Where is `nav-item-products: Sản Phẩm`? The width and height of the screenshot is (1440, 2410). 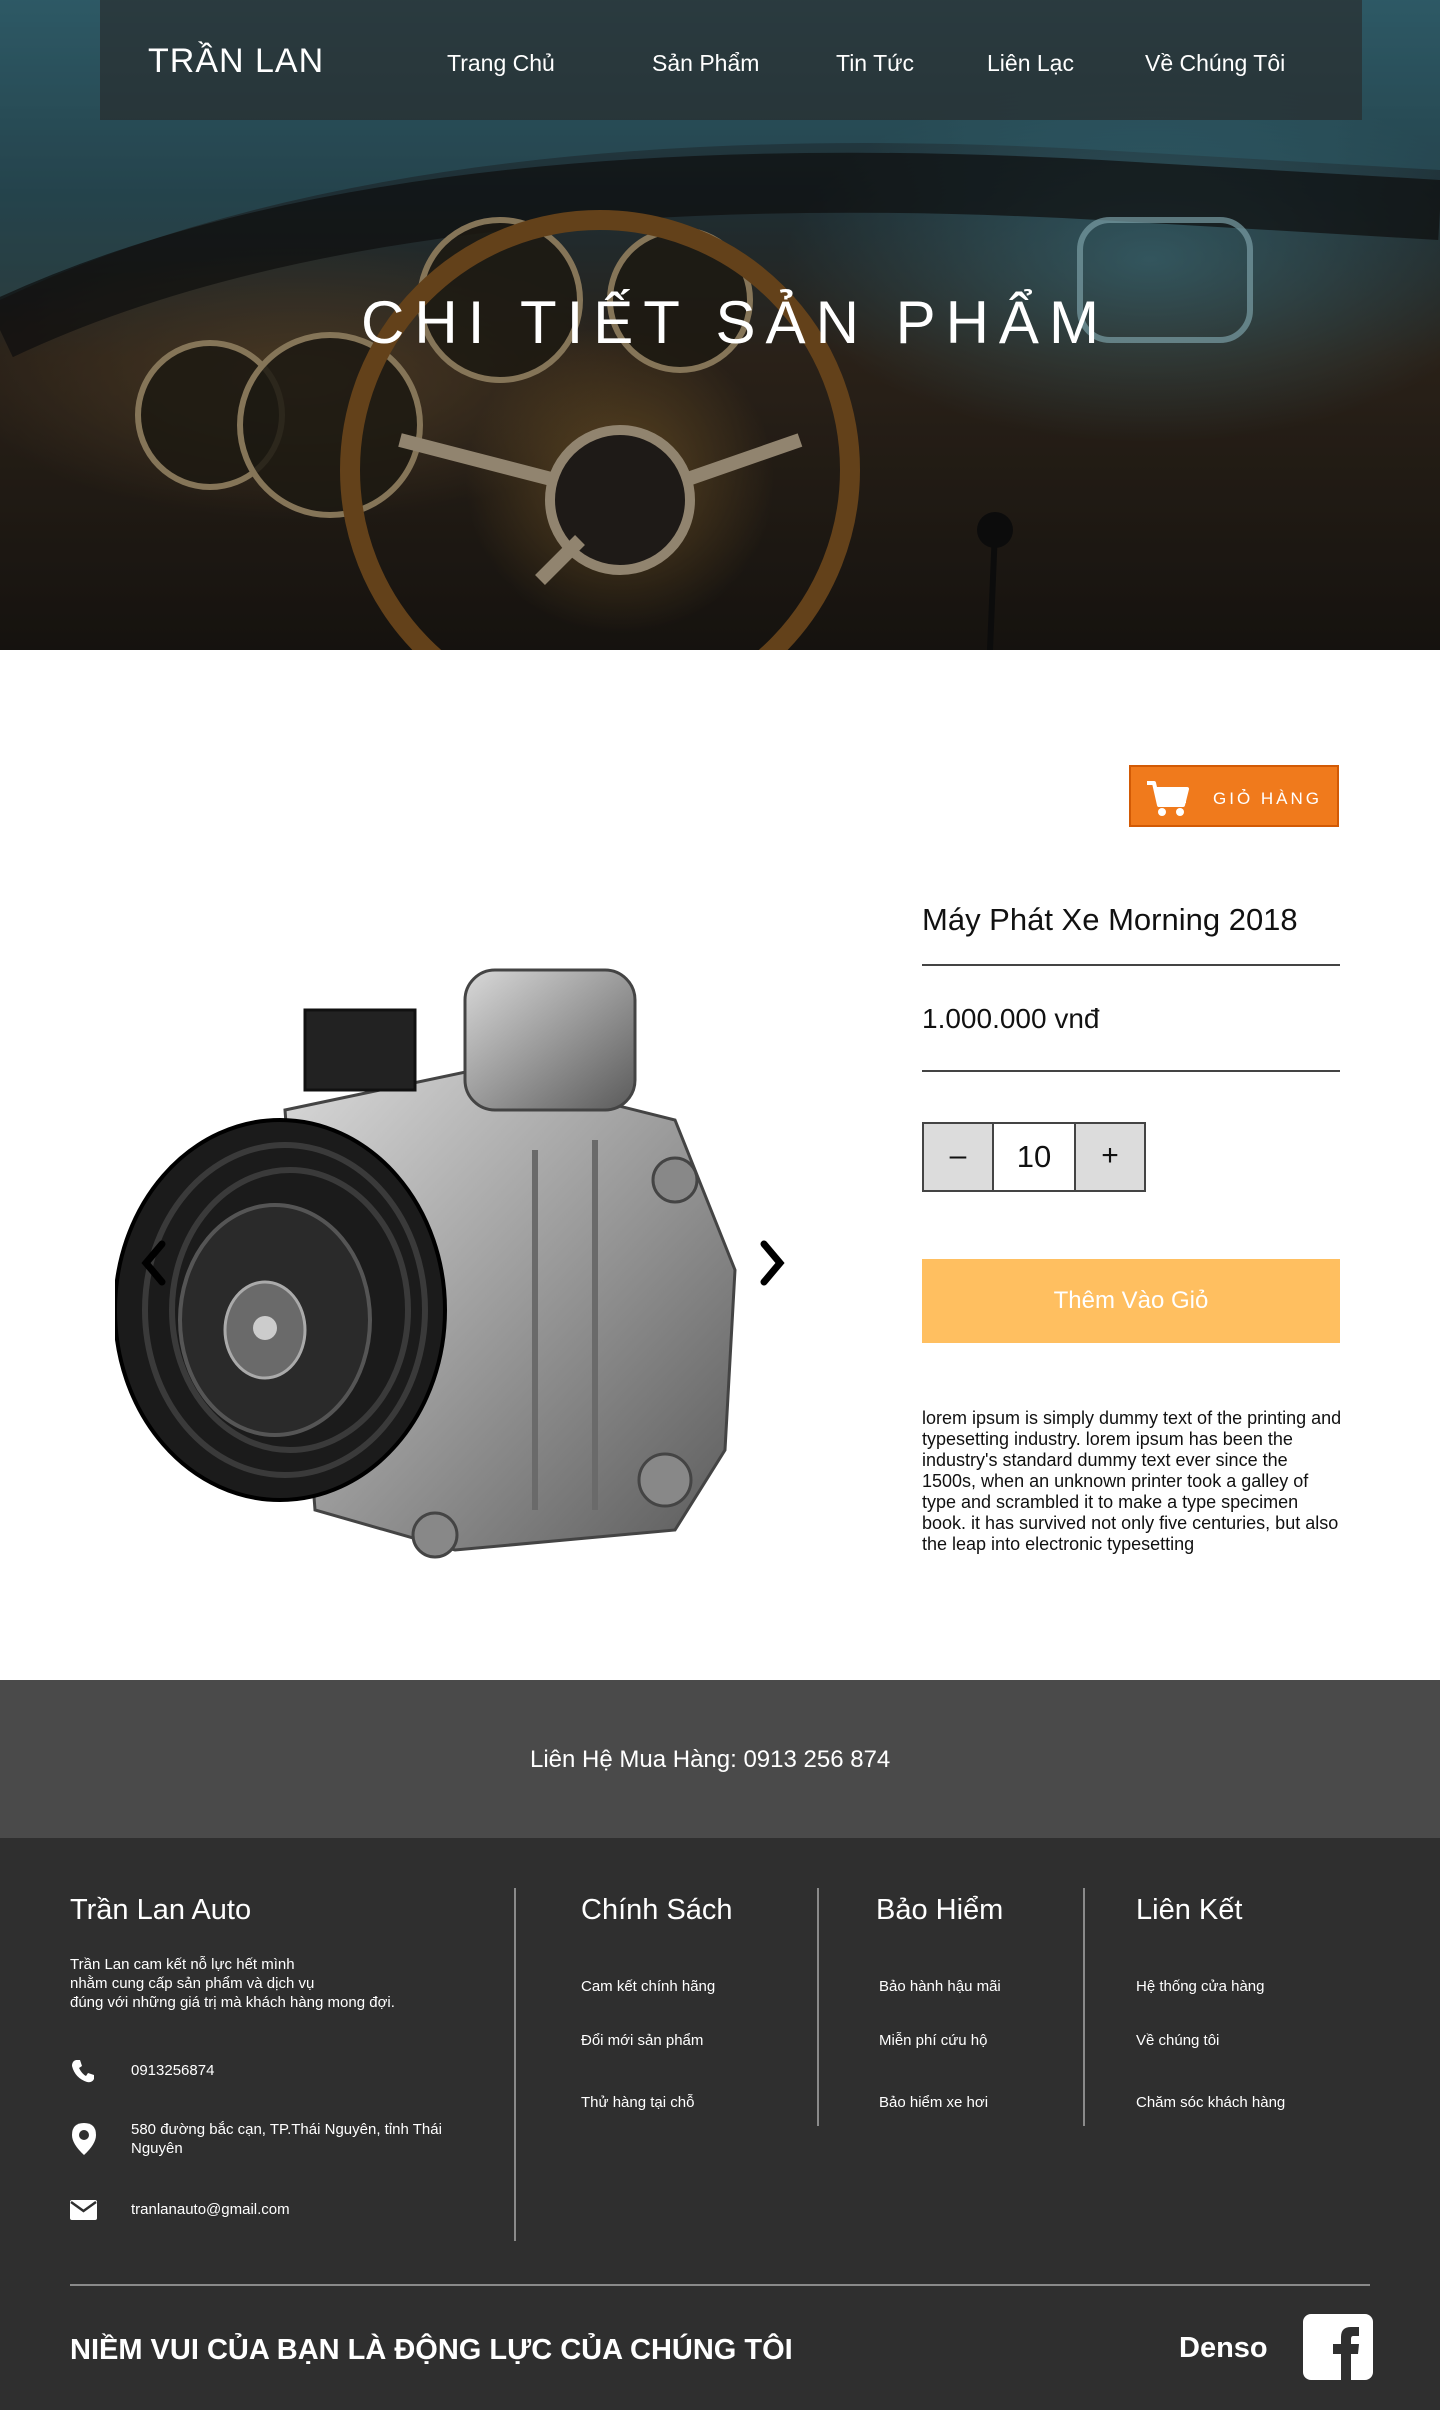
nav-item-products: Sản Phẩm is located at coordinates (705, 63).